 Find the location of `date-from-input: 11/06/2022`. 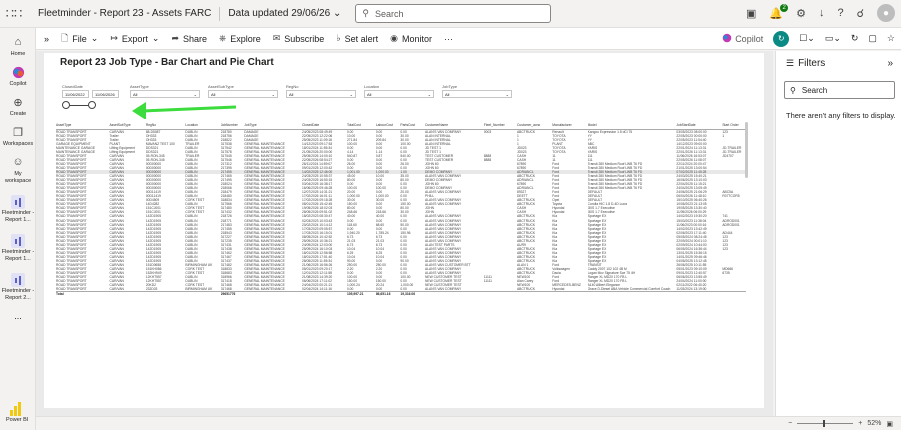

date-from-input: 11/06/2022 is located at coordinates (75, 94).